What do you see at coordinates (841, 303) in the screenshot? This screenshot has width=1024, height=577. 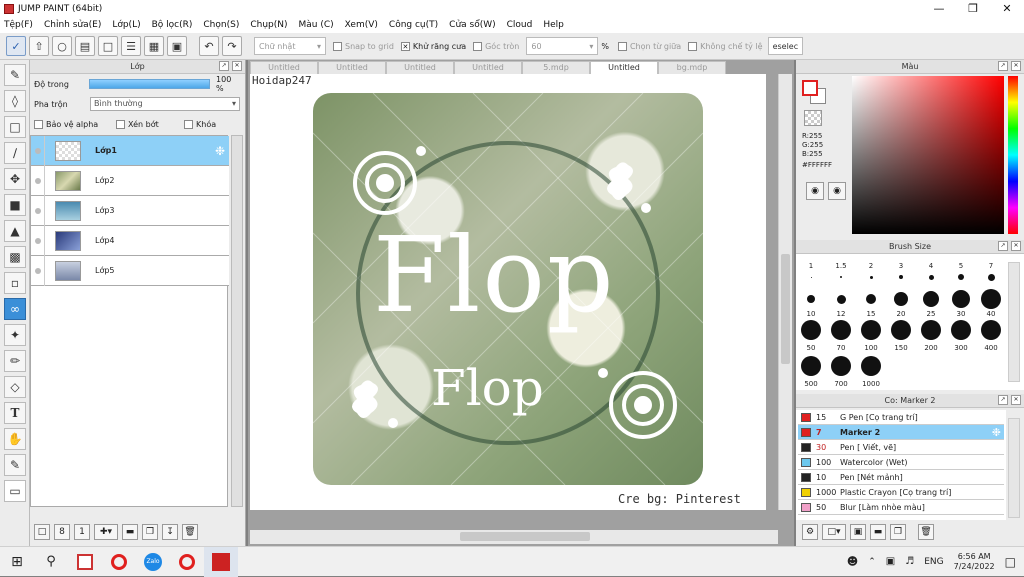 I see `brush-size-option: 12` at bounding box center [841, 303].